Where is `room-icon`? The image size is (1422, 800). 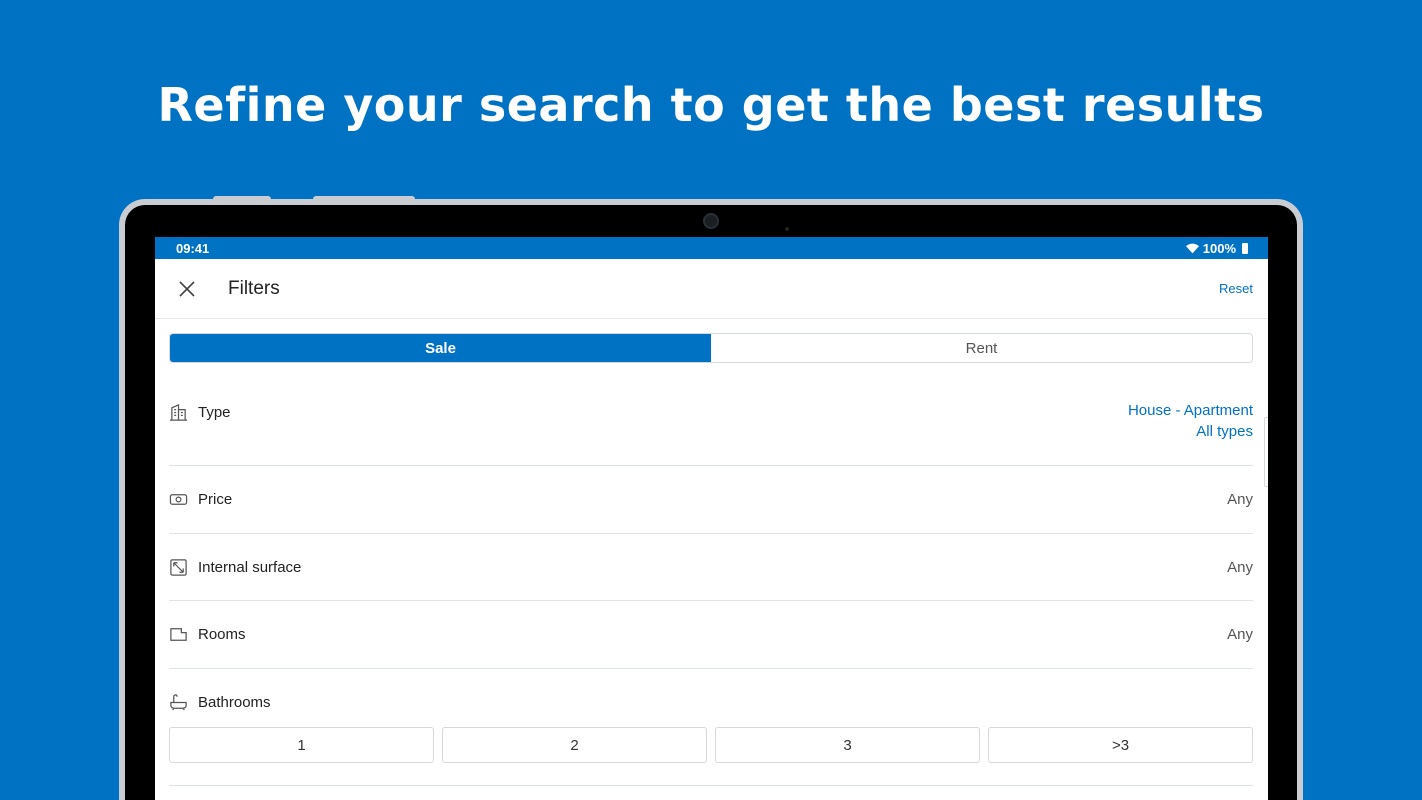
room-icon is located at coordinates (178, 634).